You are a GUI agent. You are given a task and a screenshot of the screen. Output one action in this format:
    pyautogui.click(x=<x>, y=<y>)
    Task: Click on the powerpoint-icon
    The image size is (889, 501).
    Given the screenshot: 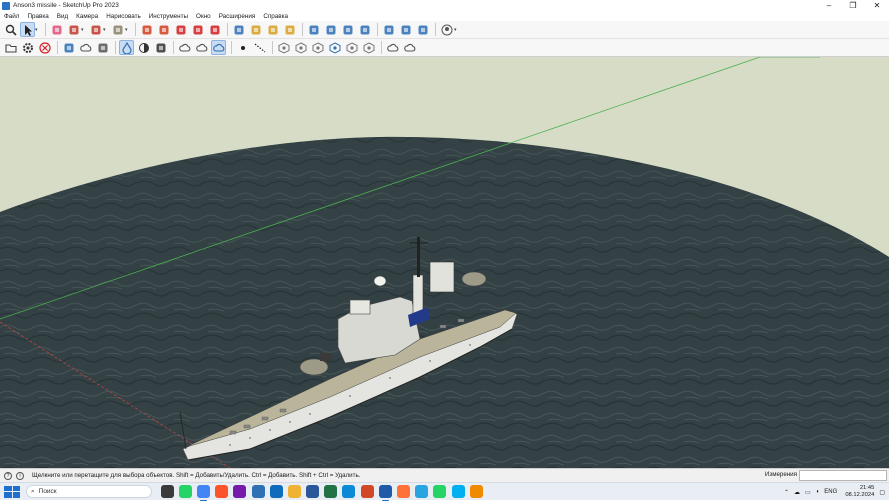 What is the action you would take?
    pyautogui.click(x=367, y=491)
    